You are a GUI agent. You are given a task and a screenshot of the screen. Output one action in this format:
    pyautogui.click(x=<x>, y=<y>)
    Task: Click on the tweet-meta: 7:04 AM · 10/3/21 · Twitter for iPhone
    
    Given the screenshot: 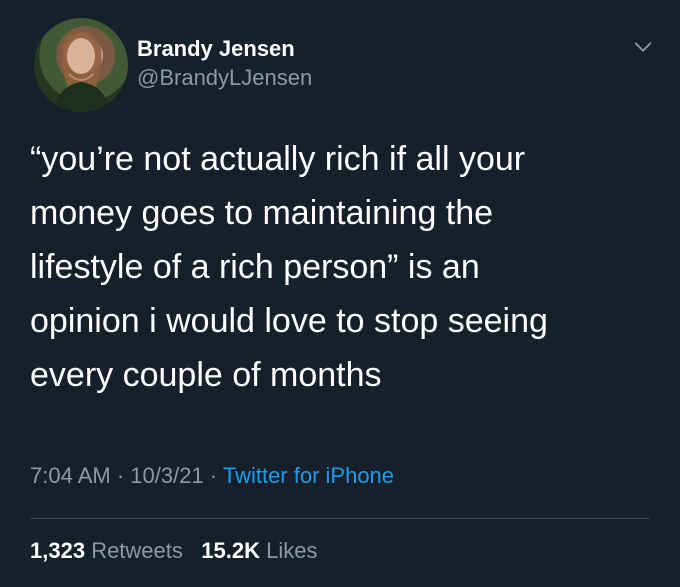 What is the action you would take?
    pyautogui.click(x=212, y=476)
    